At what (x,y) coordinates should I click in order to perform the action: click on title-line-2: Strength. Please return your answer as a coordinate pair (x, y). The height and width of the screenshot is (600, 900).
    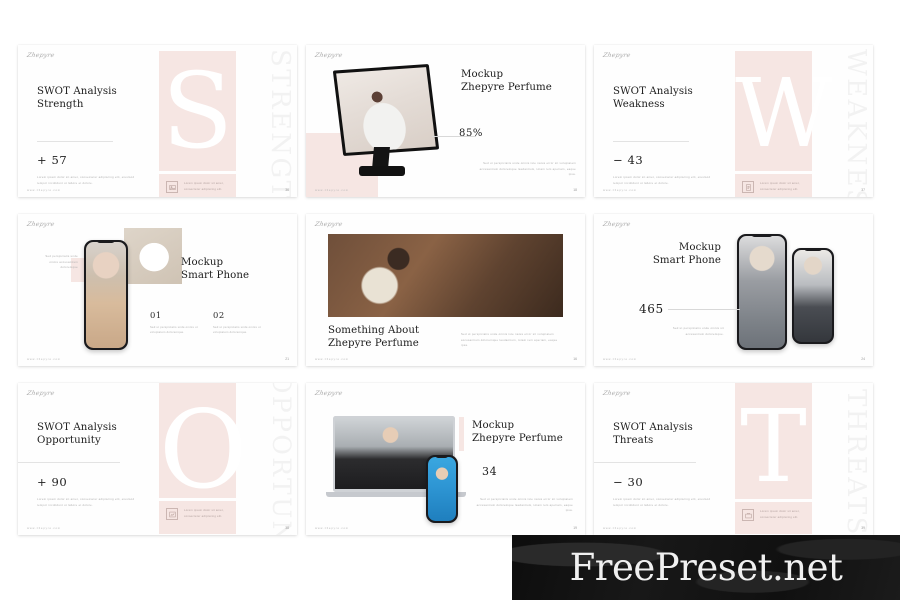
    Looking at the image, I should click on (60, 105).